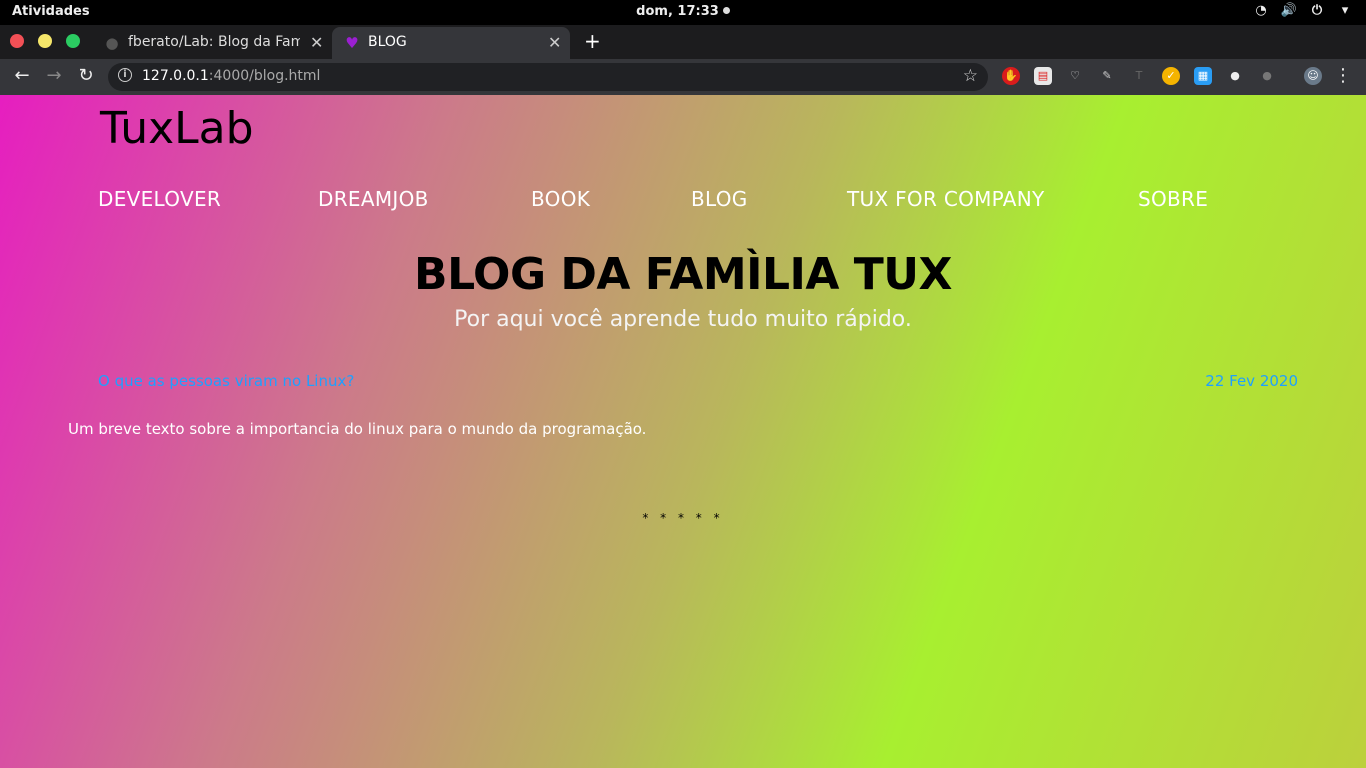 This screenshot has width=1366, height=768. What do you see at coordinates (1343, 75) in the screenshot?
I see `browser-menu-button: ⋮` at bounding box center [1343, 75].